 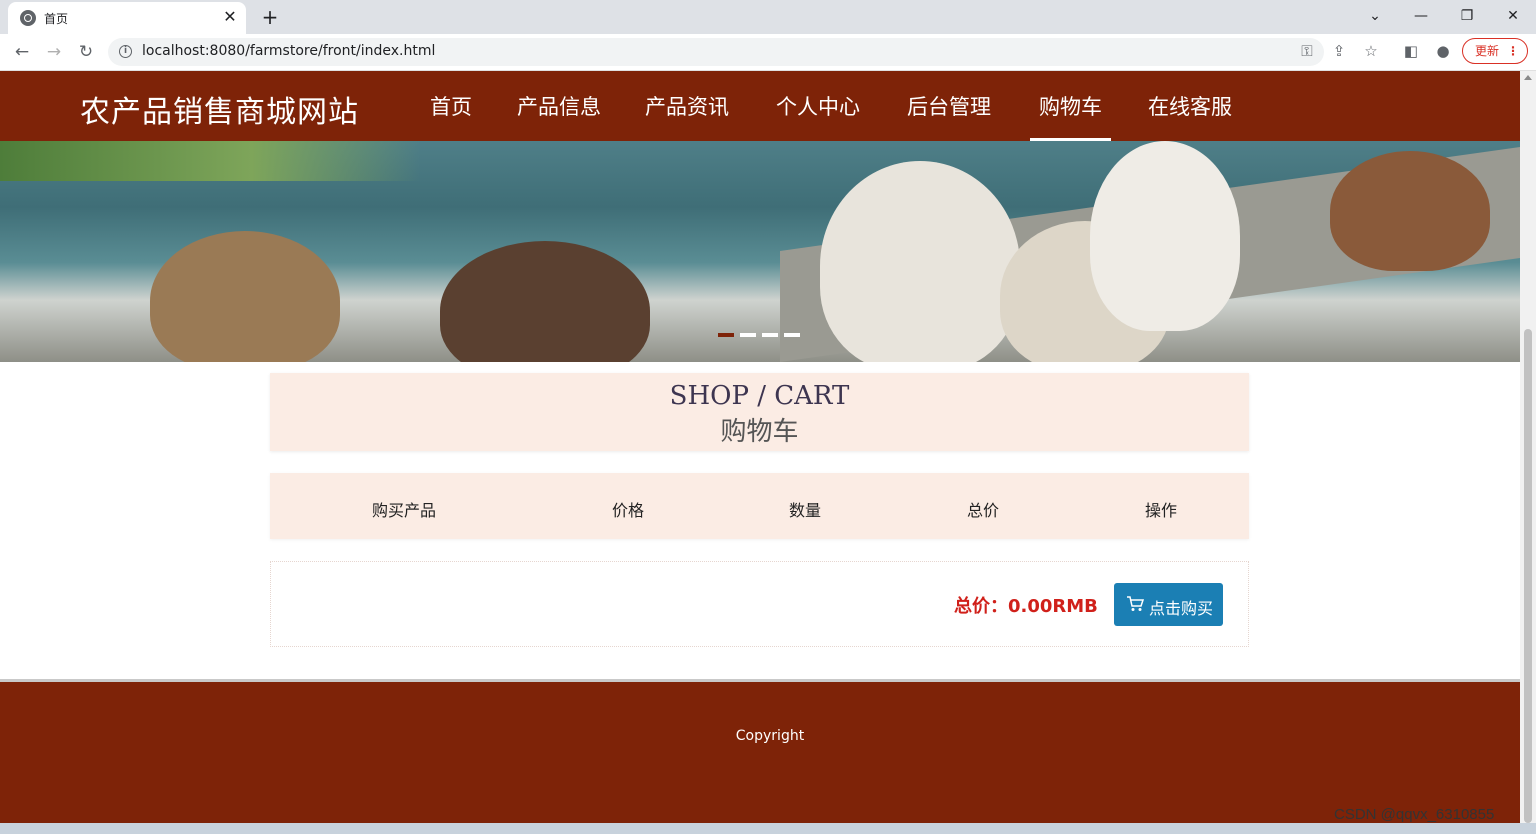 What do you see at coordinates (1161, 510) in the screenshot?
I see `col-action: 操作` at bounding box center [1161, 510].